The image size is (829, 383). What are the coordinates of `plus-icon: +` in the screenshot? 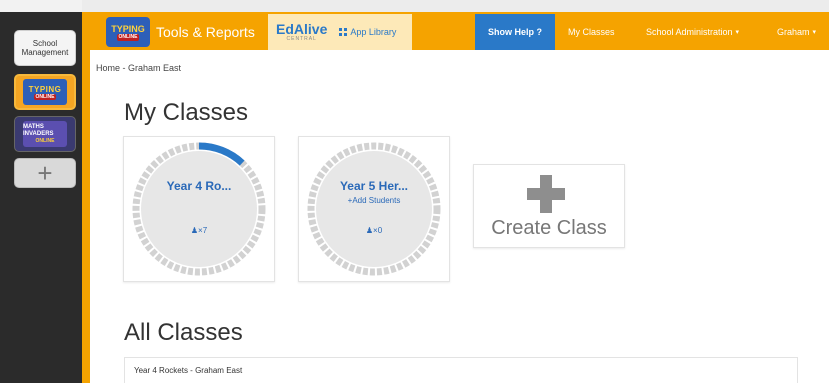 It's located at (45, 173).